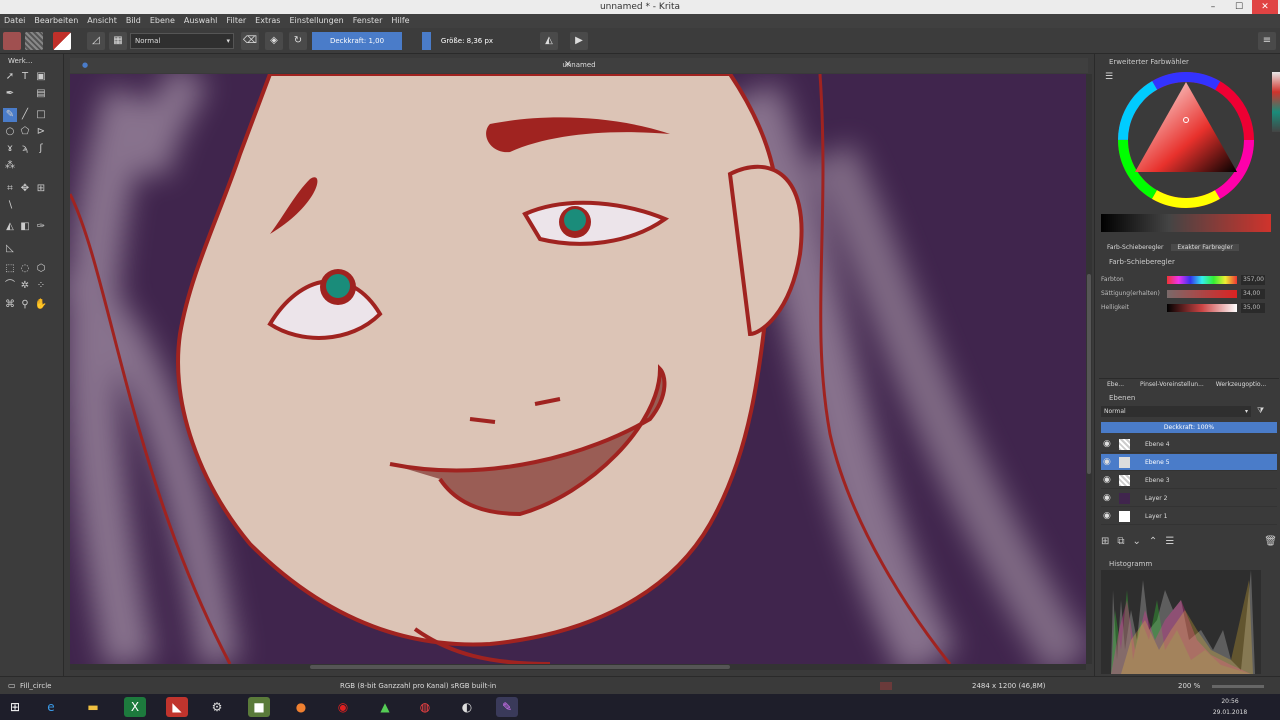 This screenshot has width=1280, height=720. Describe the element at coordinates (41, 189) in the screenshot. I see `transform-tool-icon: ⊞` at that location.